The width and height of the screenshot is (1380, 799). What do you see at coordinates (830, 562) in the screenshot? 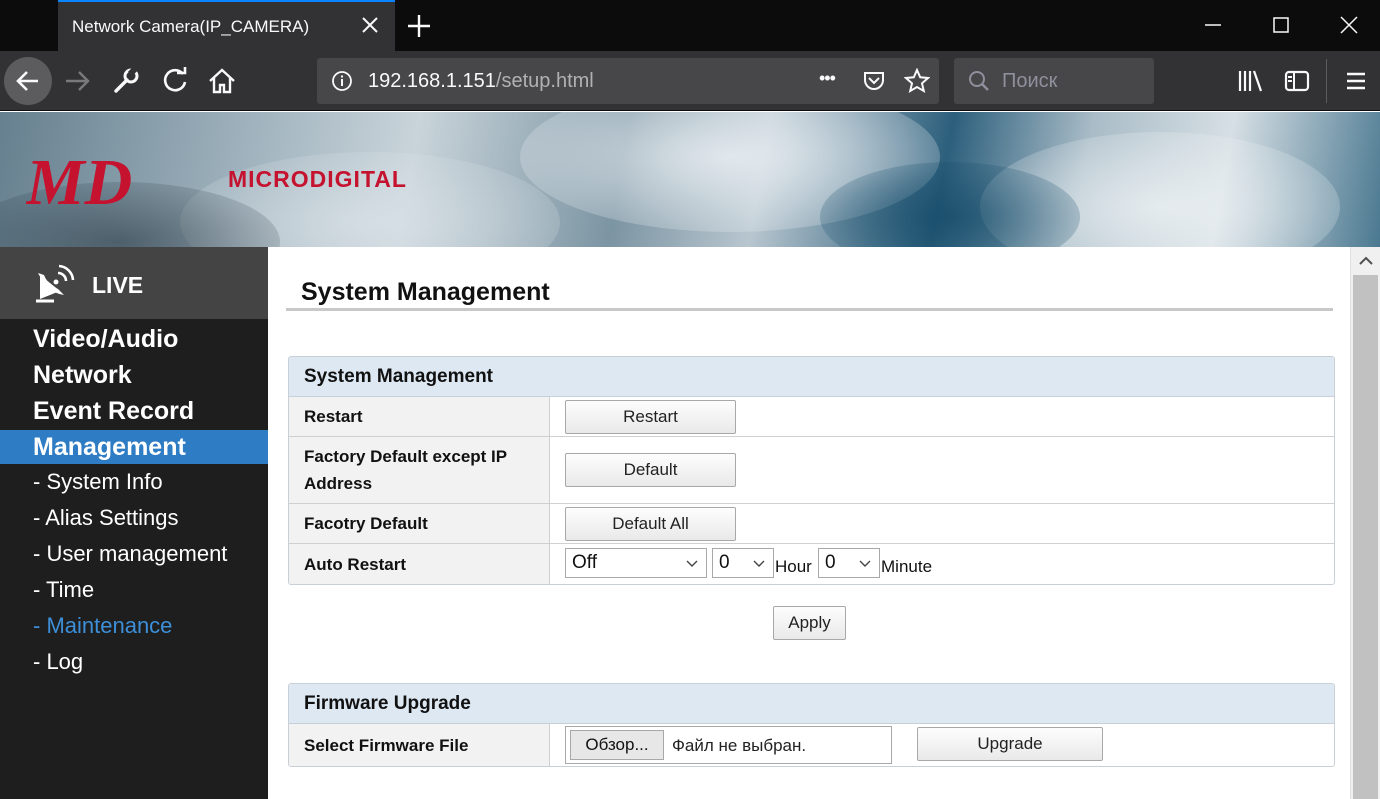
I see `auto-restart-minute-value: 0` at bounding box center [830, 562].